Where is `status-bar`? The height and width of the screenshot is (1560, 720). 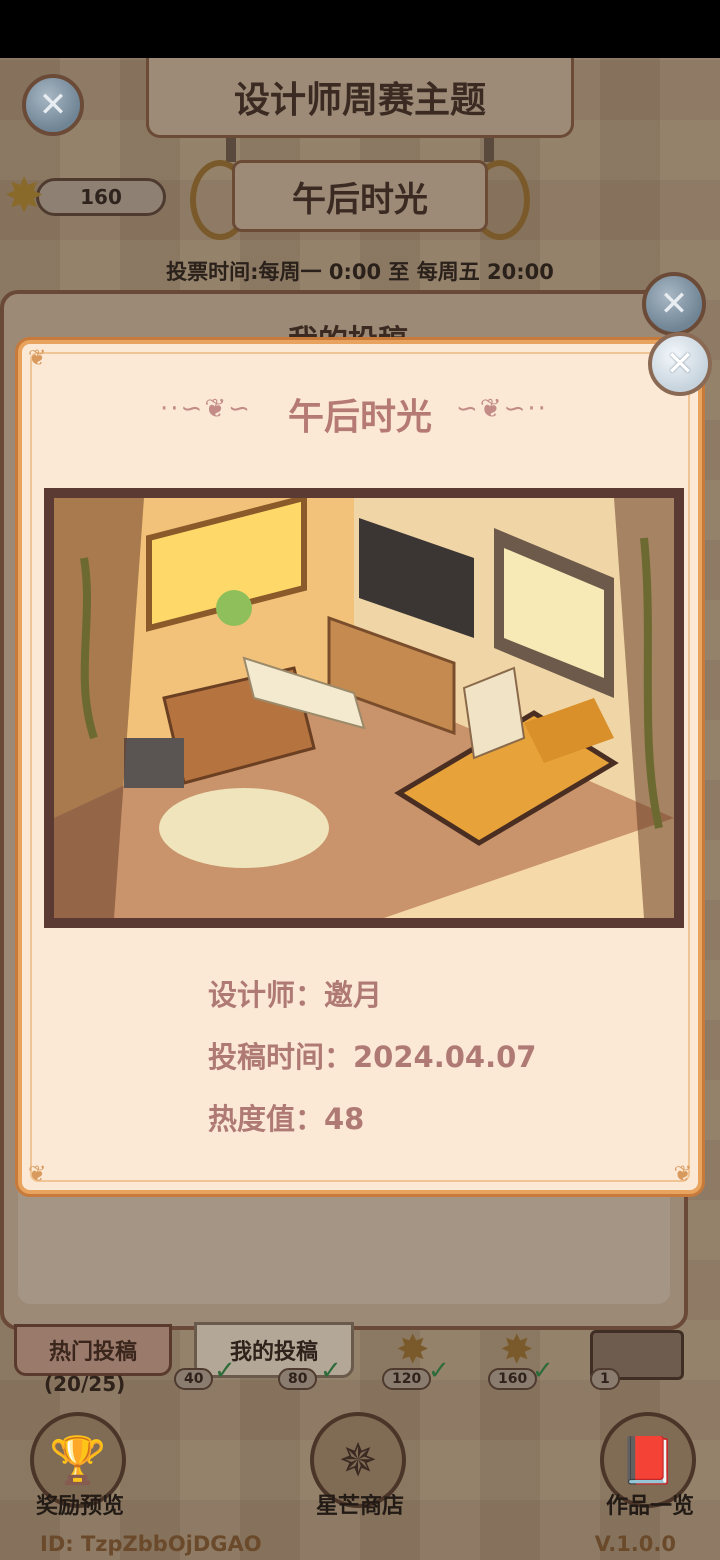 status-bar is located at coordinates (360, 29).